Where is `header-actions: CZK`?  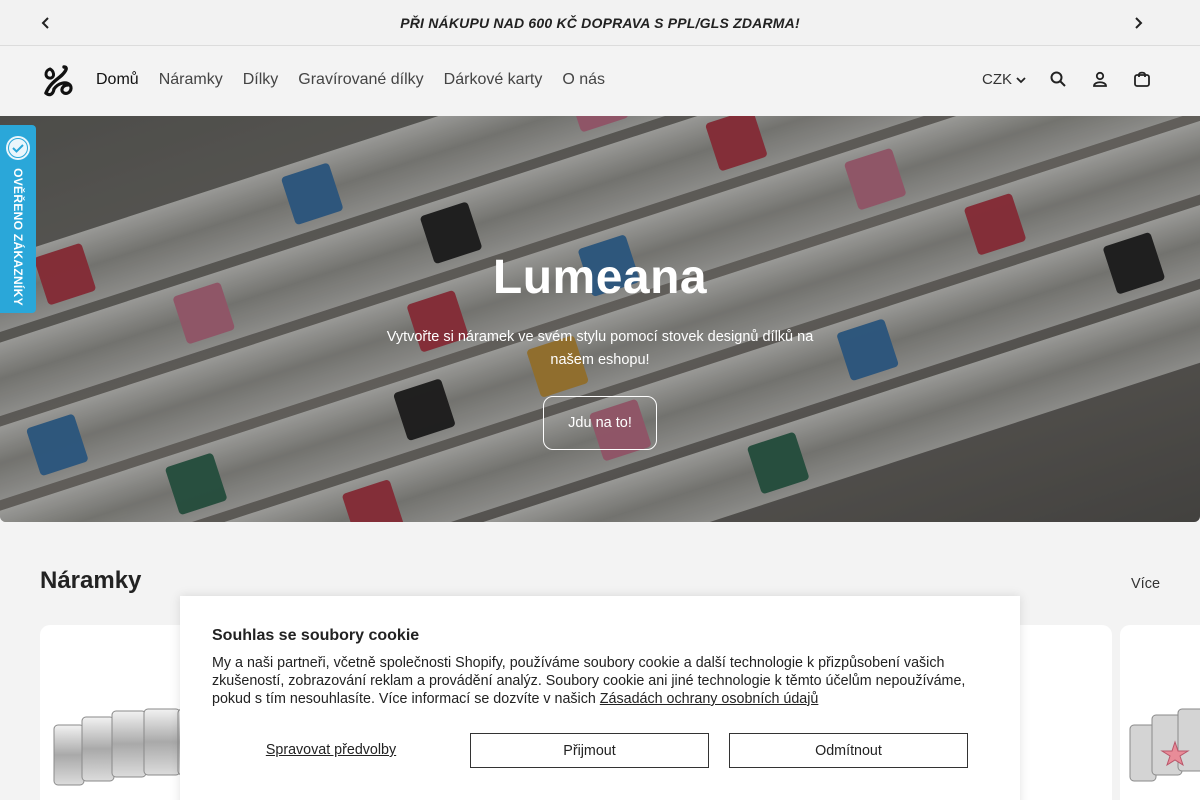
header-actions: CZK is located at coordinates (1067, 79).